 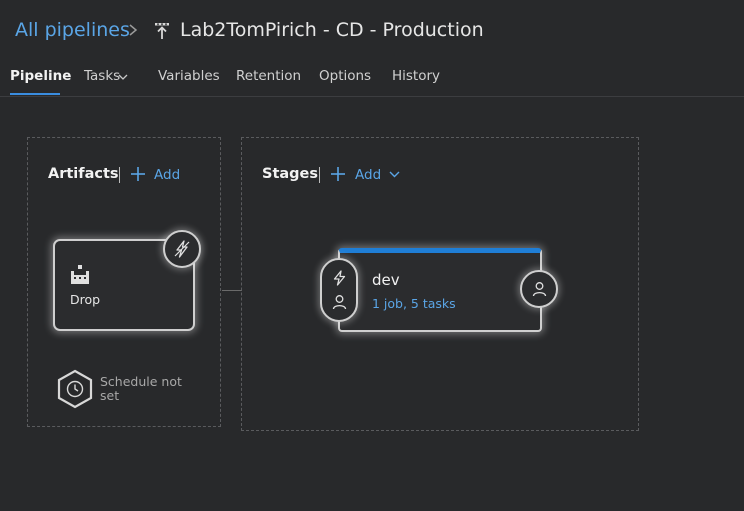 I want to click on tab-variables: Variables, so click(x=189, y=76).